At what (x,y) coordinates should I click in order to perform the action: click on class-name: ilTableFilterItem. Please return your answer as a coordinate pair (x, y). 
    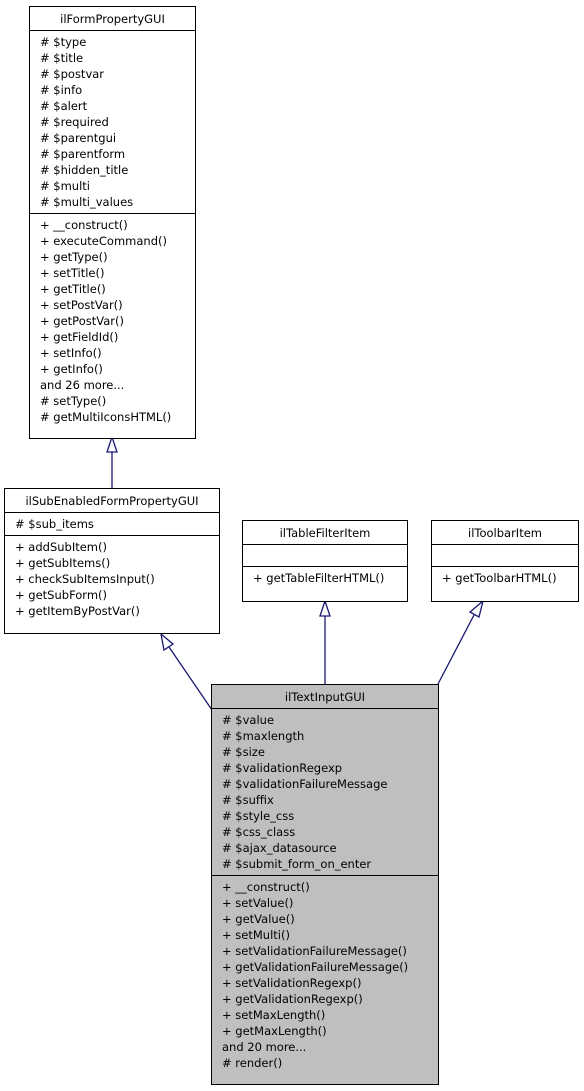
    Looking at the image, I should click on (325, 533).